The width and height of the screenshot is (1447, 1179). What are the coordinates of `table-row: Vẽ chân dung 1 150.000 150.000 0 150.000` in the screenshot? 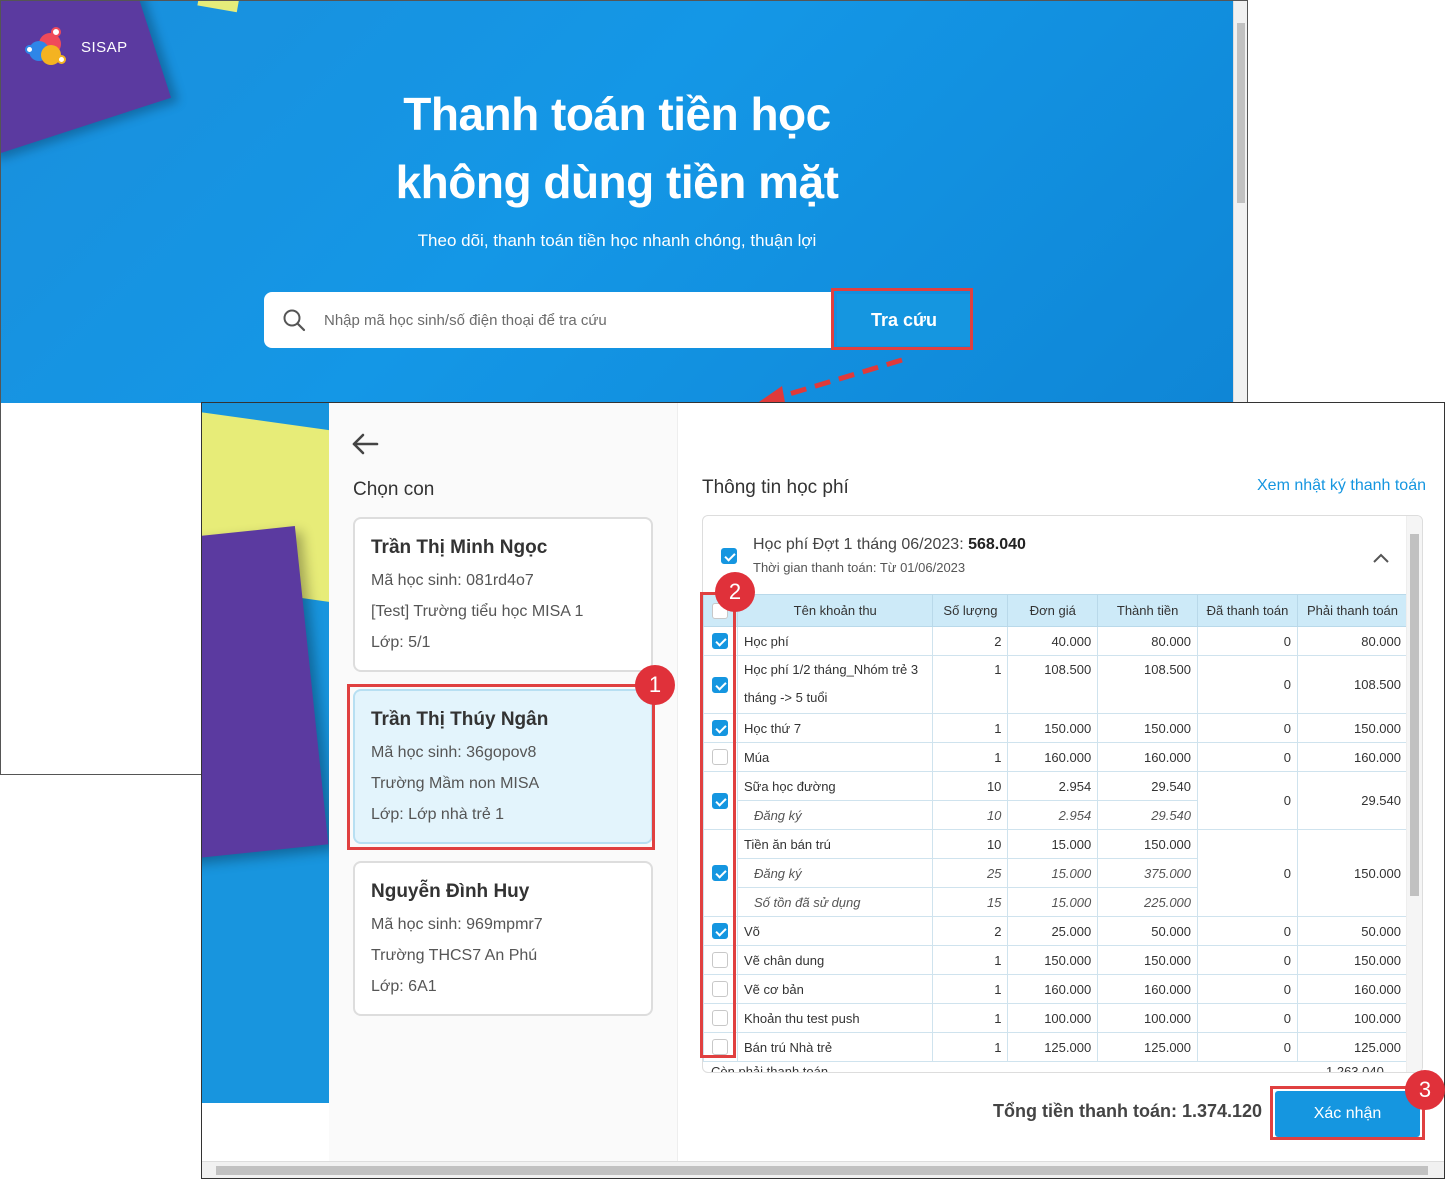 It's located at (1056, 960).